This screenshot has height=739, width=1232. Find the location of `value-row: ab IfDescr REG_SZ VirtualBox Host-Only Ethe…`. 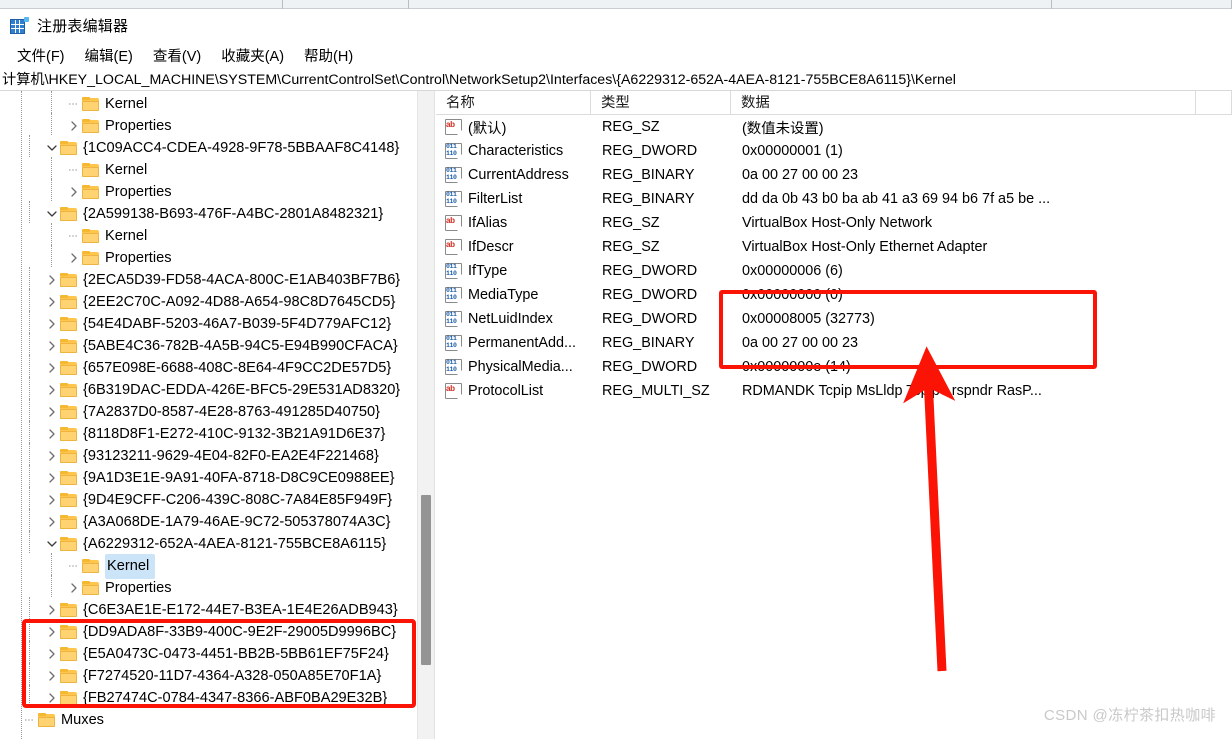

value-row: ab IfDescr REG_SZ VirtualBox Host-Only Ethe… is located at coordinates (834, 247).